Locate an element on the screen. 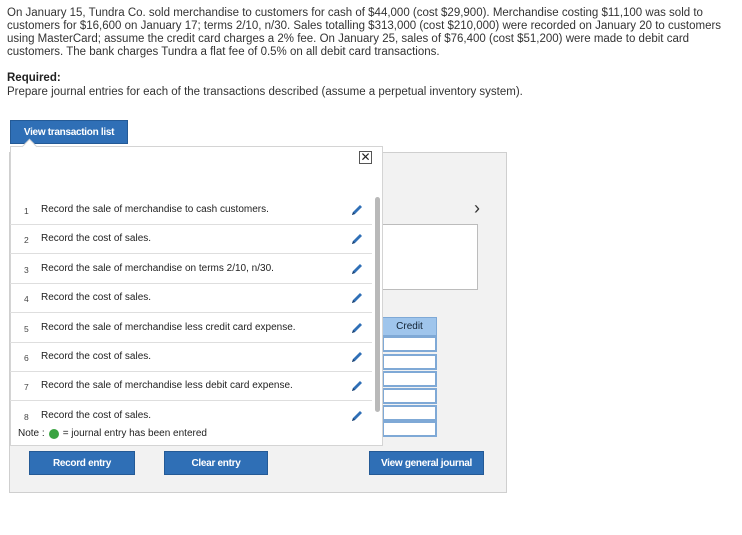 This screenshot has width=742, height=535. transaction-number: 5 is located at coordinates (26, 329).